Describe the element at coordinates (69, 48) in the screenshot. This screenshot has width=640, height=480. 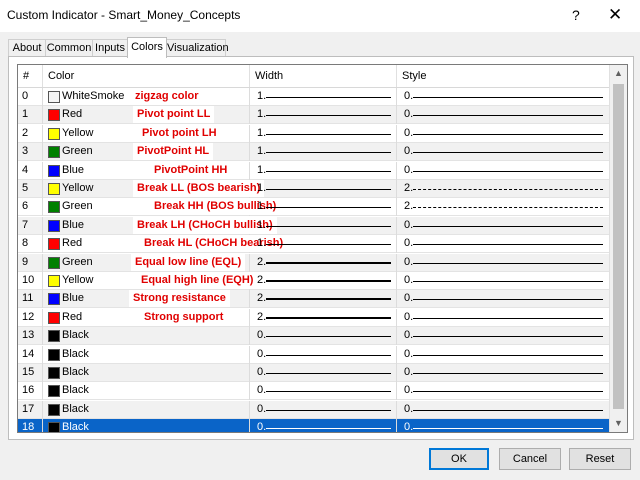
I see `tab-common: Common` at that location.